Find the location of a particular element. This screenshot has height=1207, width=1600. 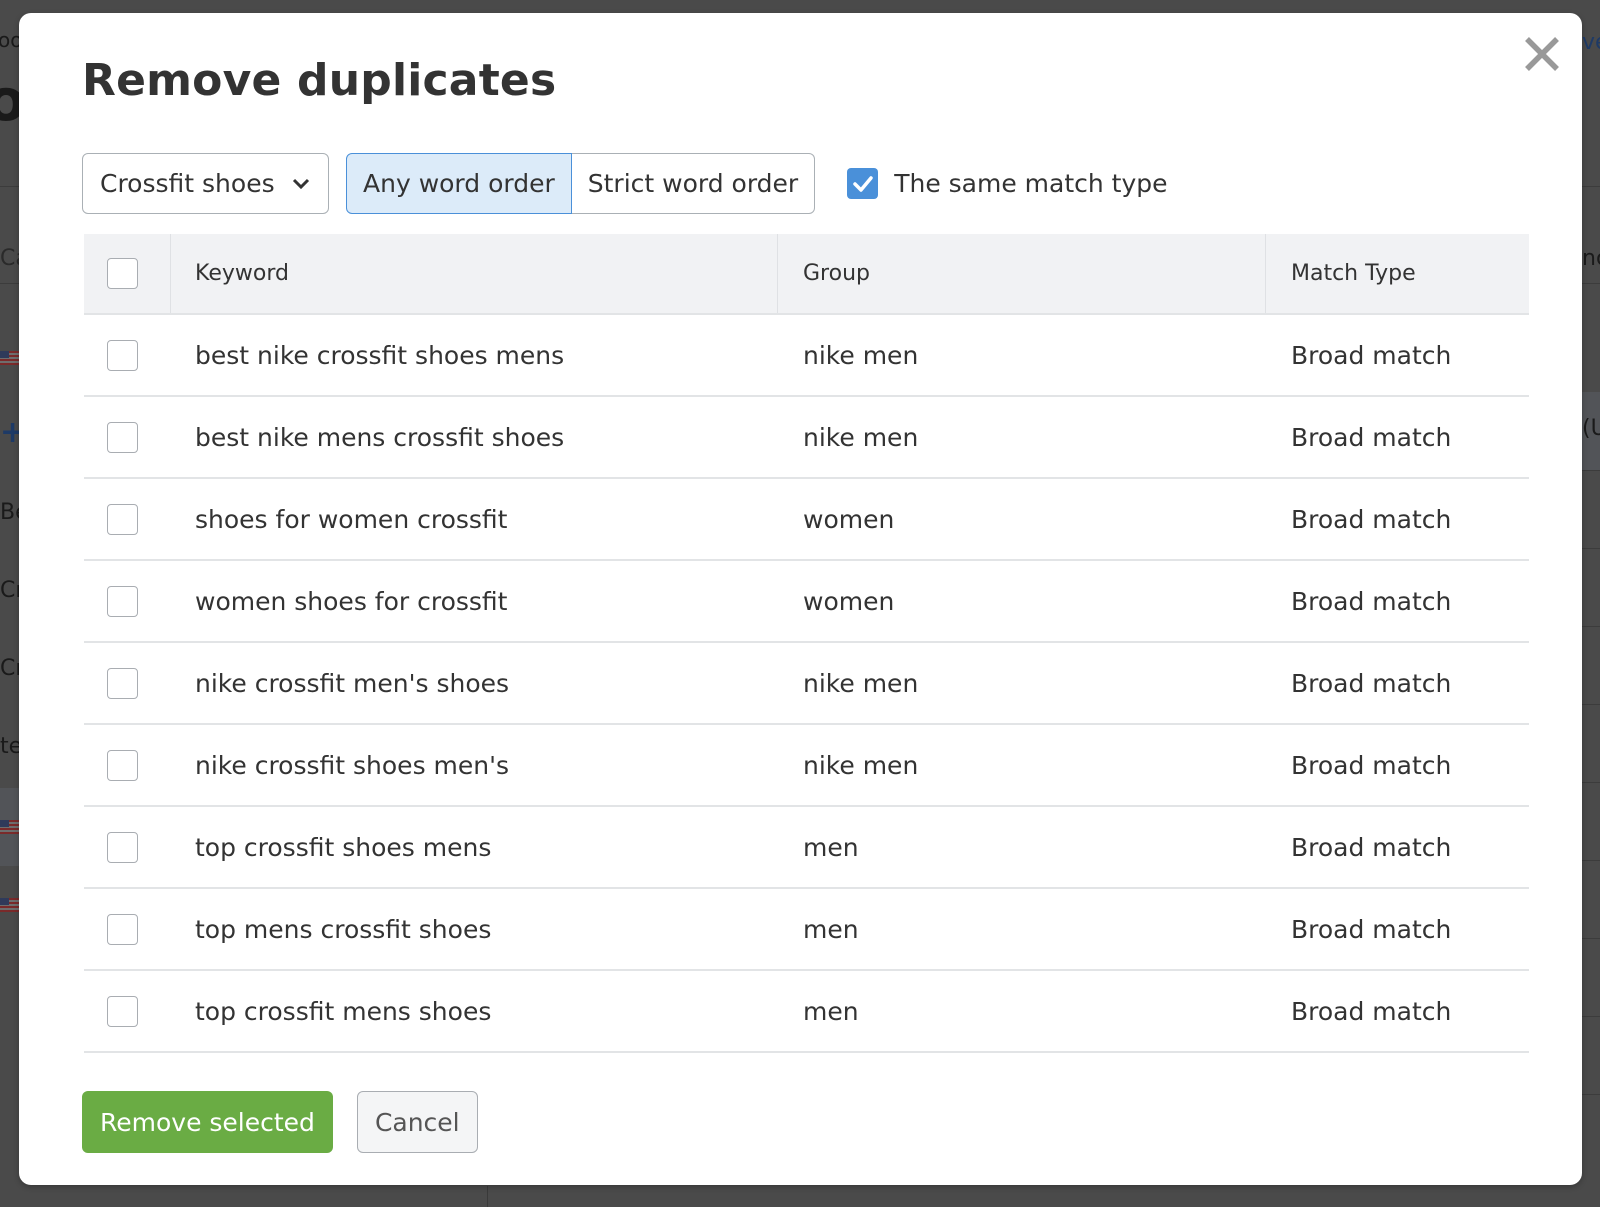

table-row: top mens crossfit shoes men Broad match is located at coordinates (806, 930).